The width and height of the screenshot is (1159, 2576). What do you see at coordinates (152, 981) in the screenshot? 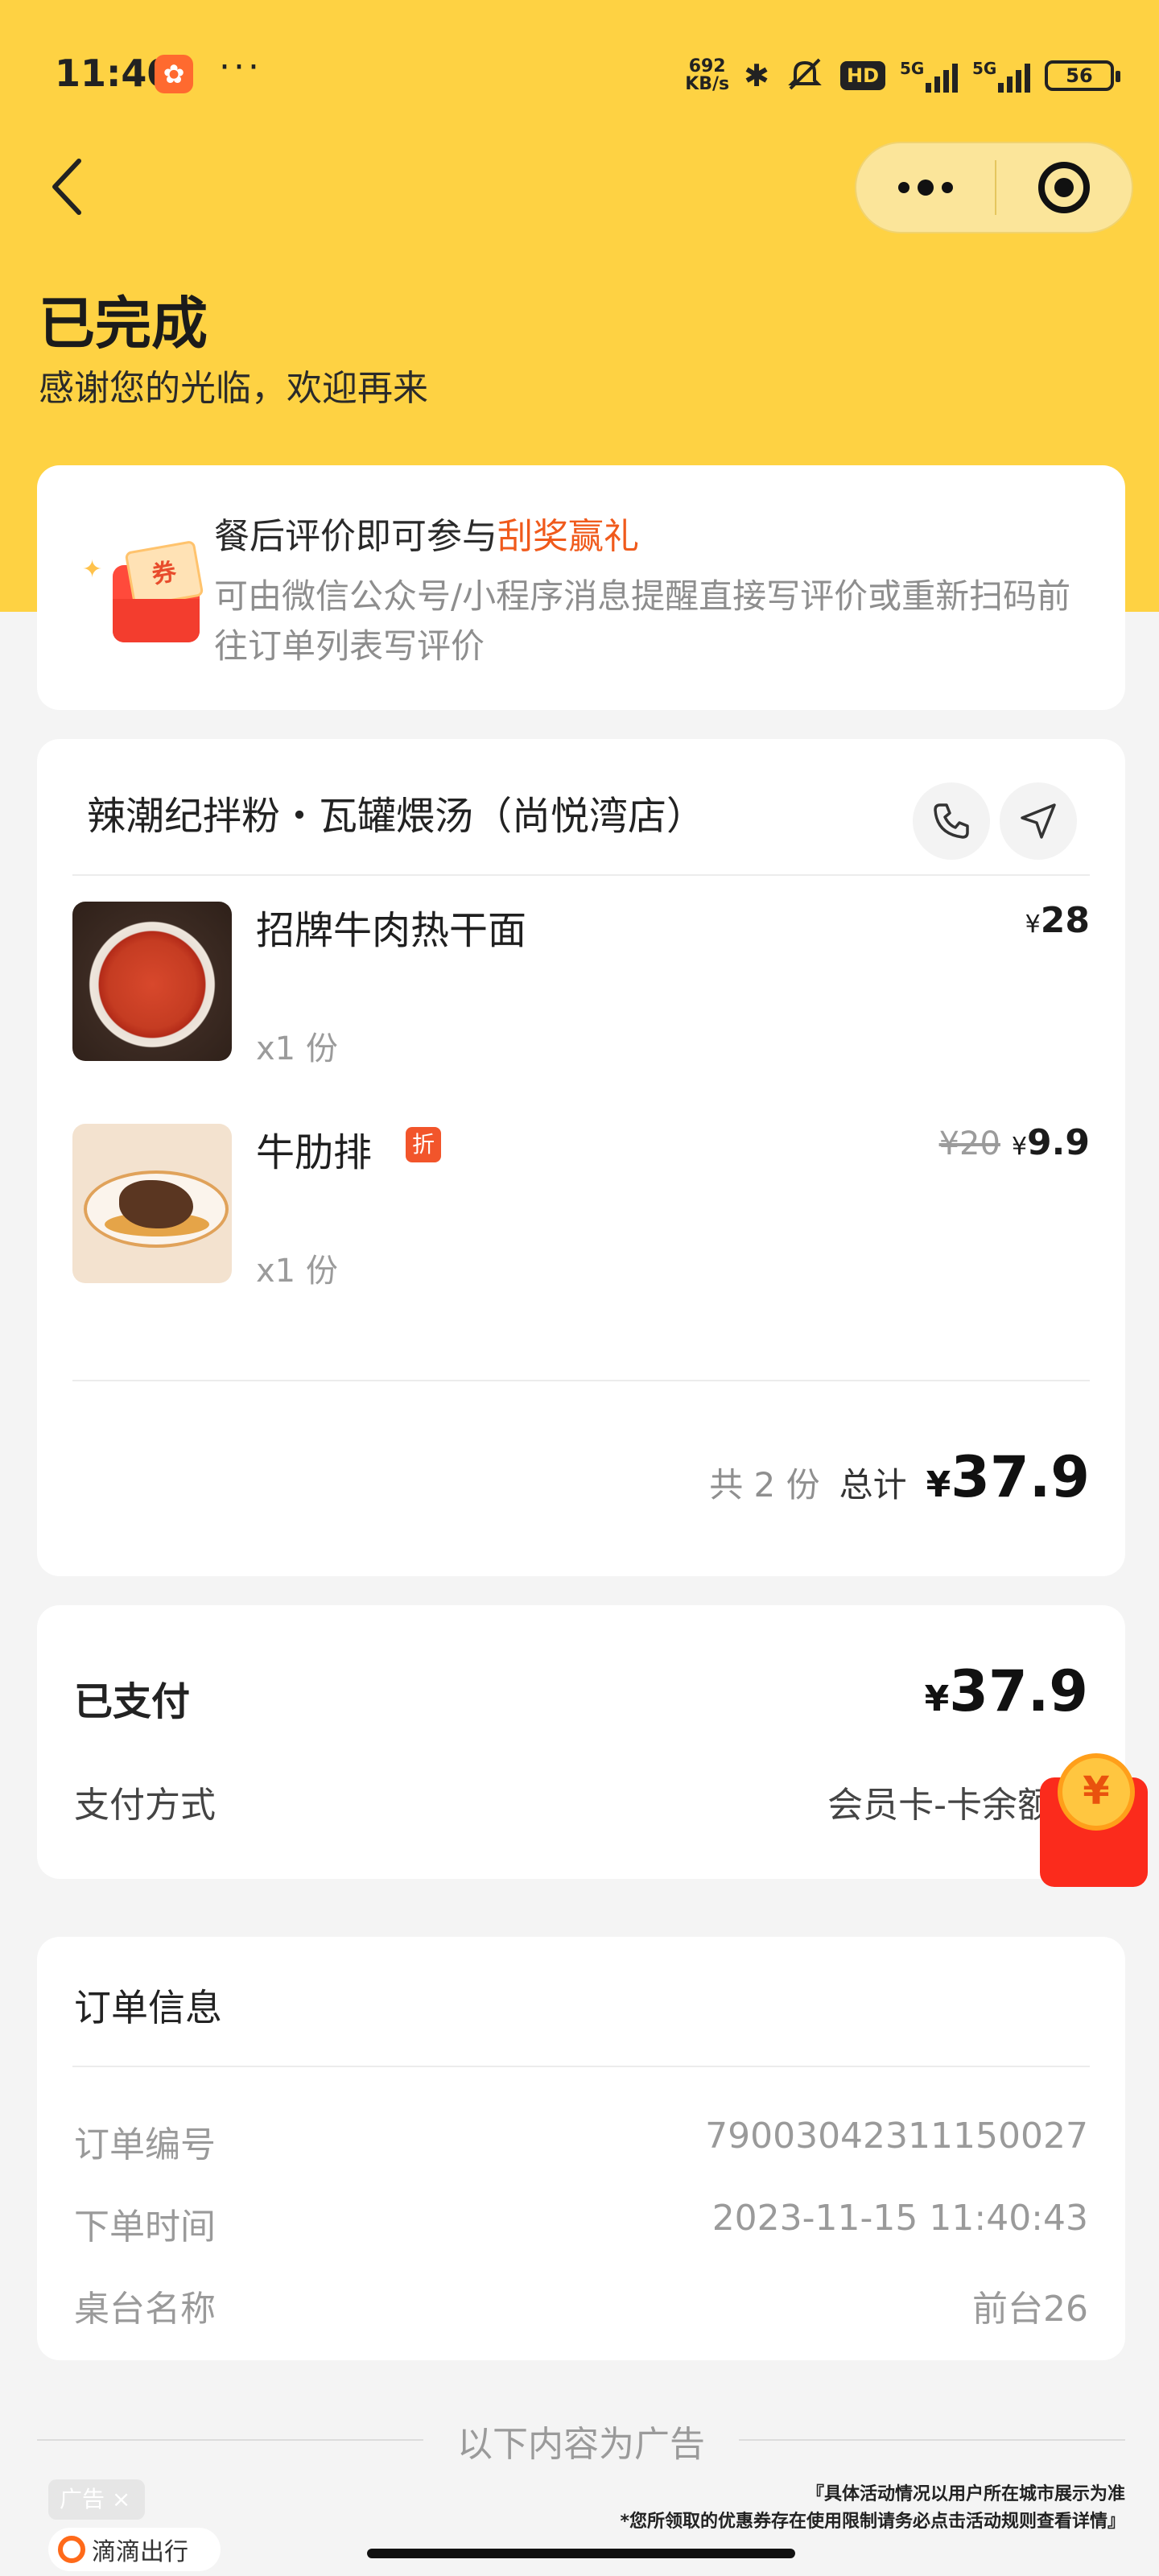
I see `item-image-beef-noodles` at bounding box center [152, 981].